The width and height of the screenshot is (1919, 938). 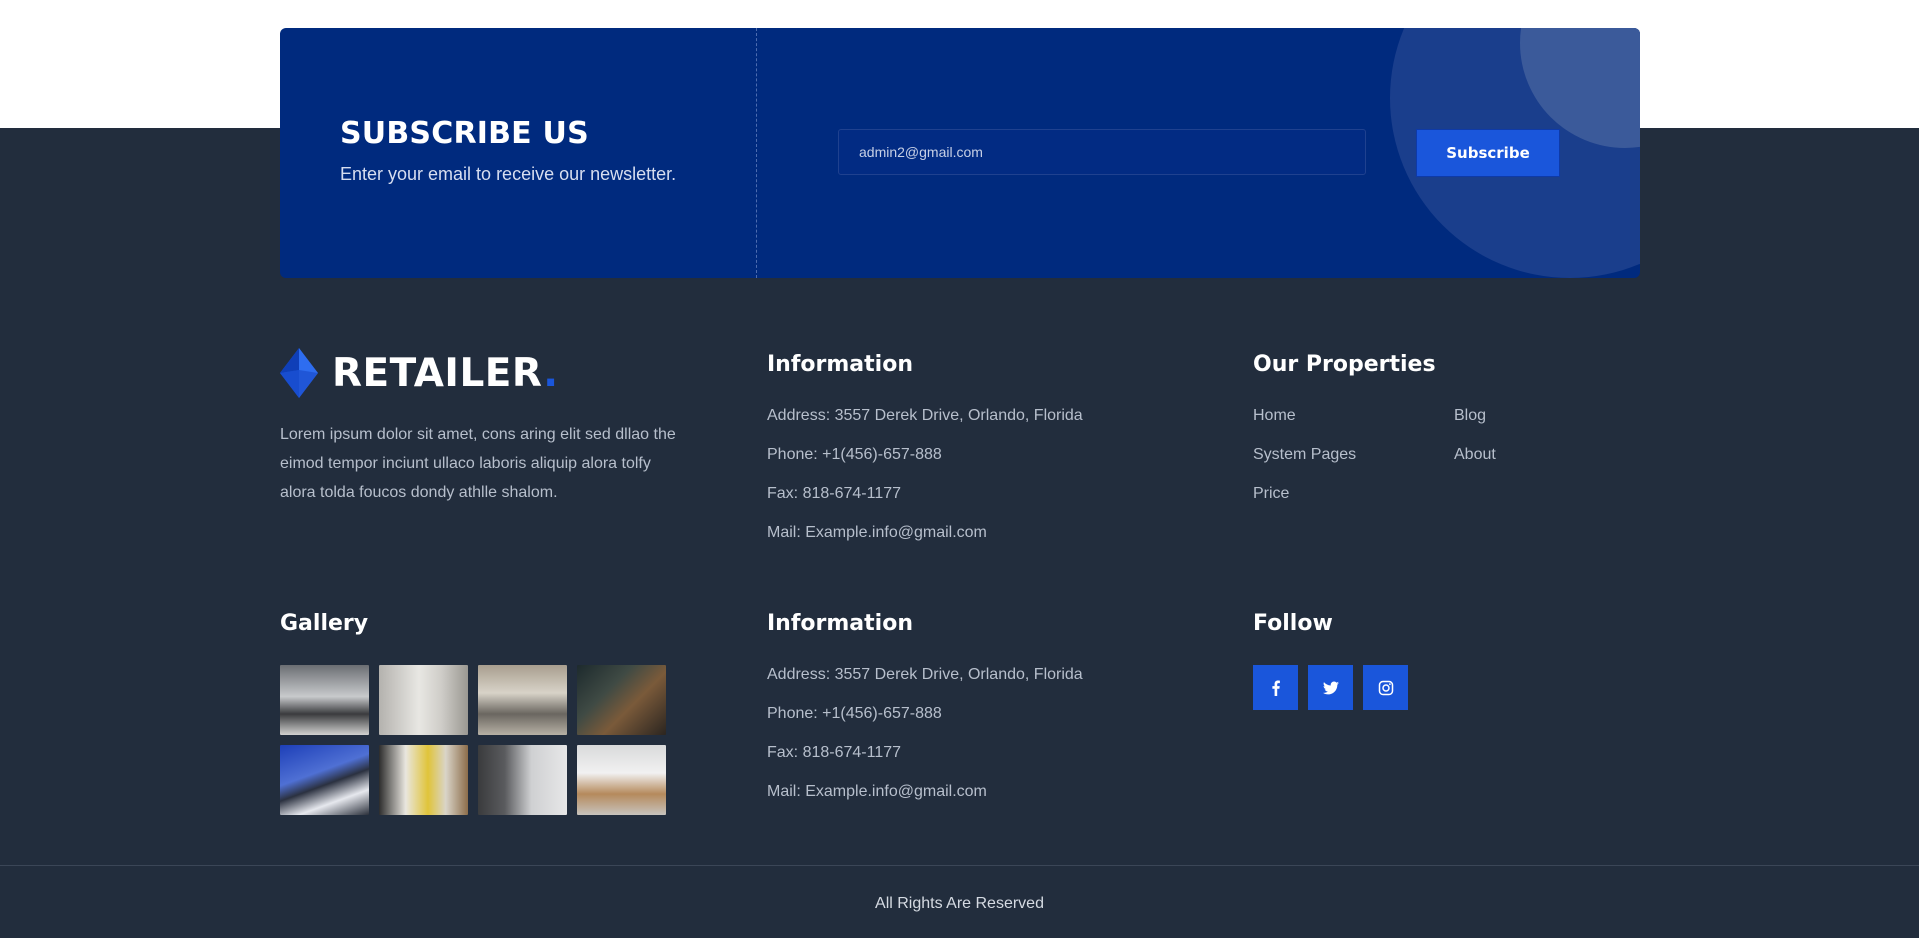 What do you see at coordinates (1293, 623) in the screenshot?
I see `follow-title: Follow` at bounding box center [1293, 623].